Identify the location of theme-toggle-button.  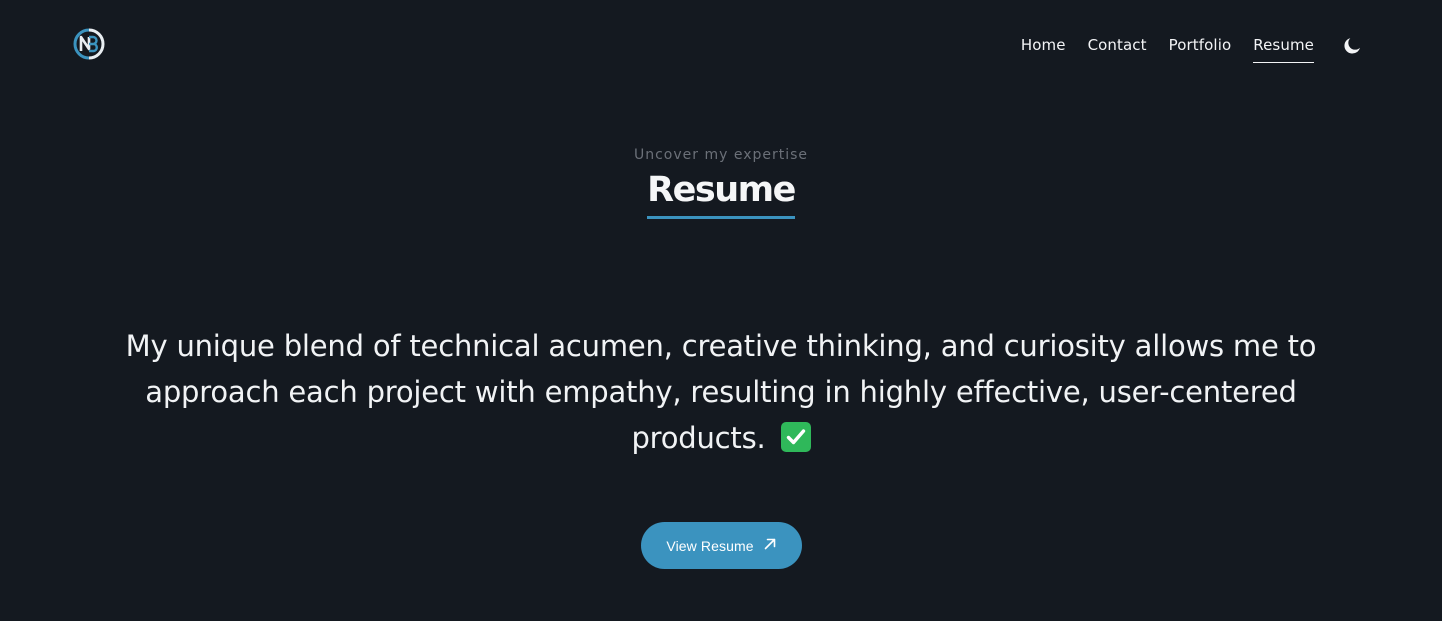
(1352, 46).